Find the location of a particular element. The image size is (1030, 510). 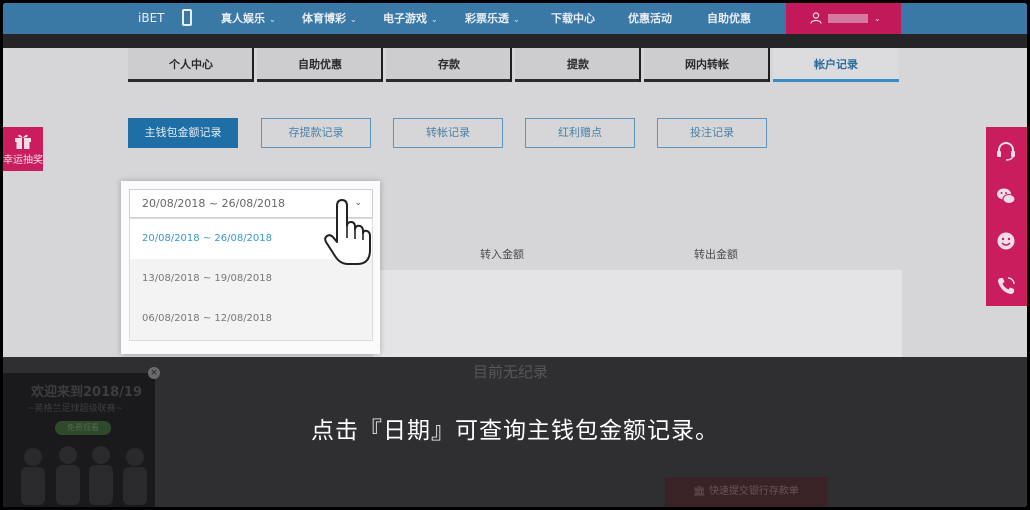

main-wallet-records-button: 主钱包金额记录 is located at coordinates (183, 133).